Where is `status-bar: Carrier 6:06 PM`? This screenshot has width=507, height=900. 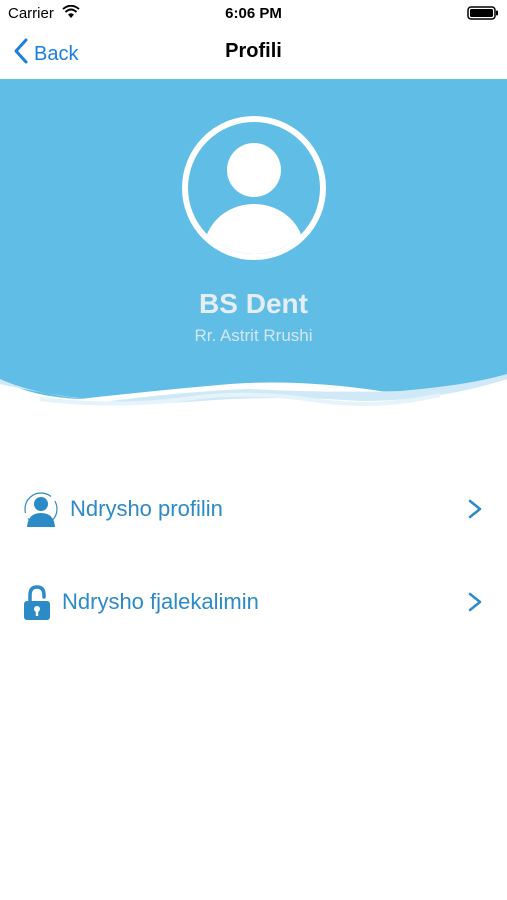 status-bar: Carrier 6:06 PM is located at coordinates (253, 14).